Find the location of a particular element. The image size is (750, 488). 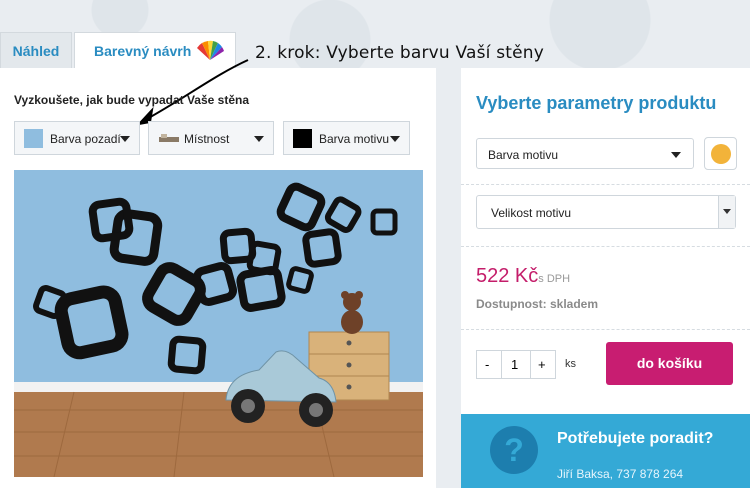

quantity-unit: ks is located at coordinates (570, 364).